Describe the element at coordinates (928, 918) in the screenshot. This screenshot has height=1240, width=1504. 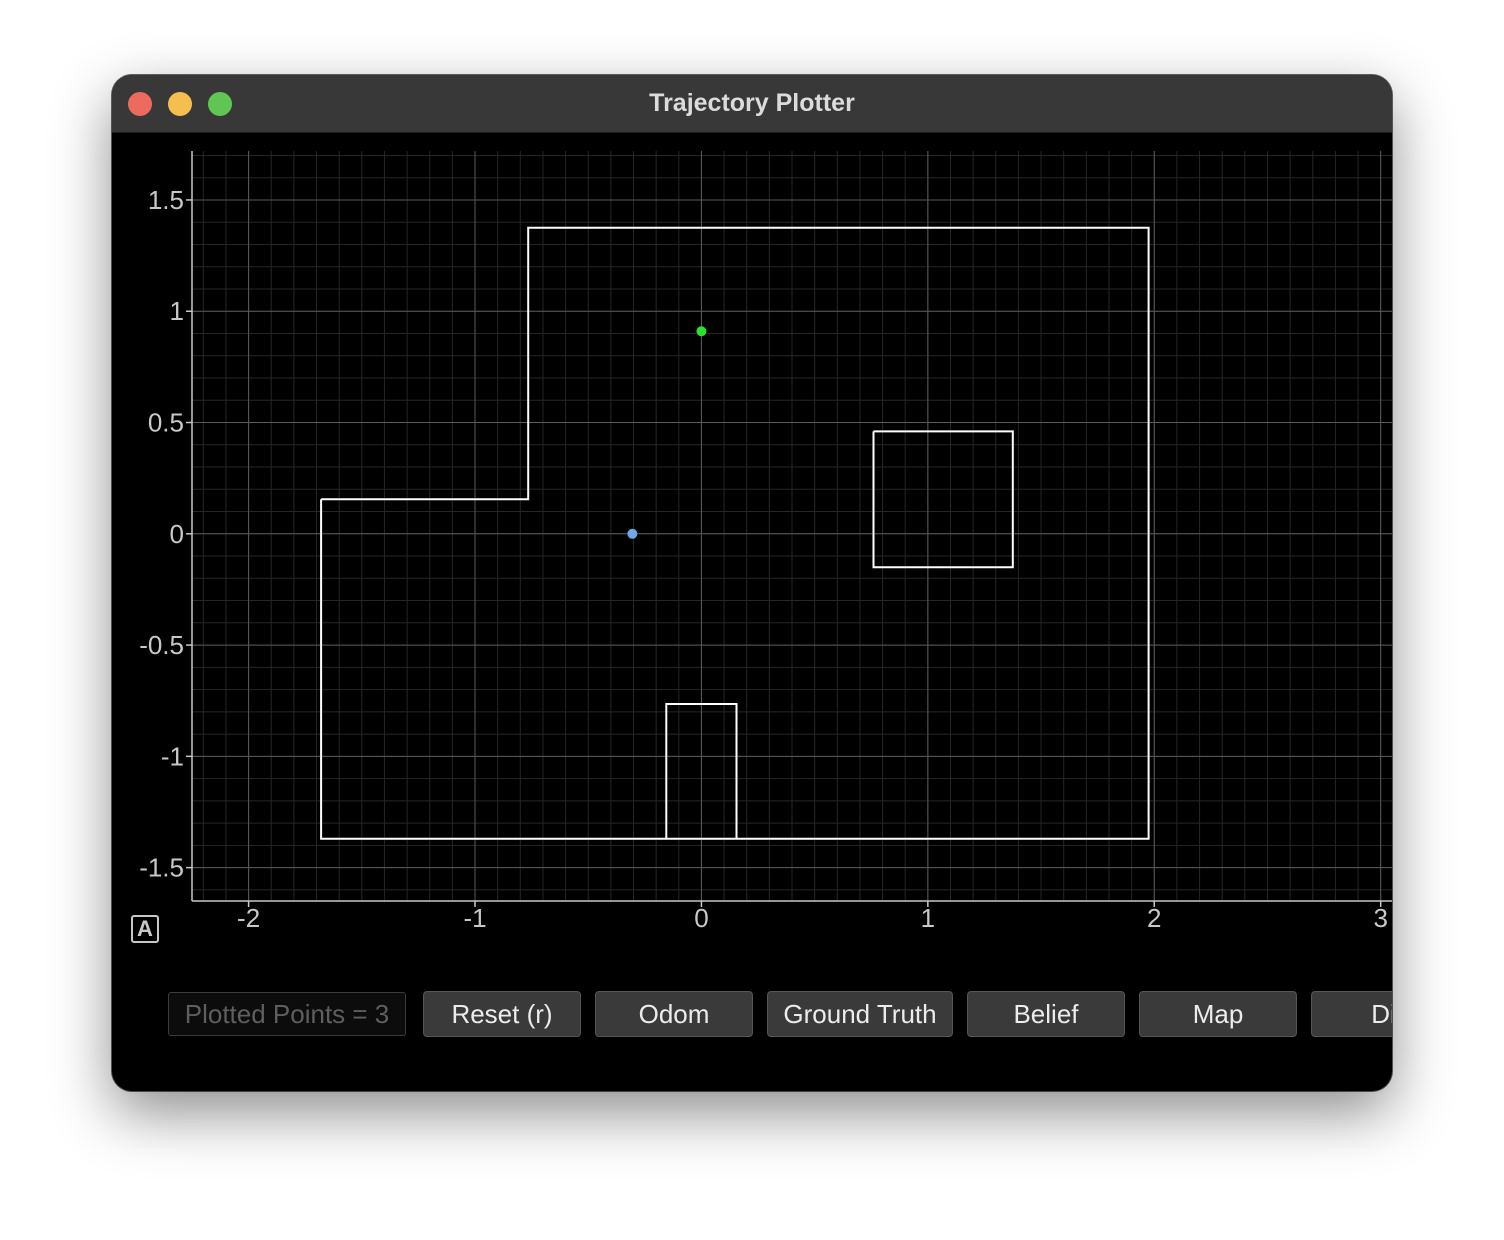
I see `x-tick-label: 1` at that location.